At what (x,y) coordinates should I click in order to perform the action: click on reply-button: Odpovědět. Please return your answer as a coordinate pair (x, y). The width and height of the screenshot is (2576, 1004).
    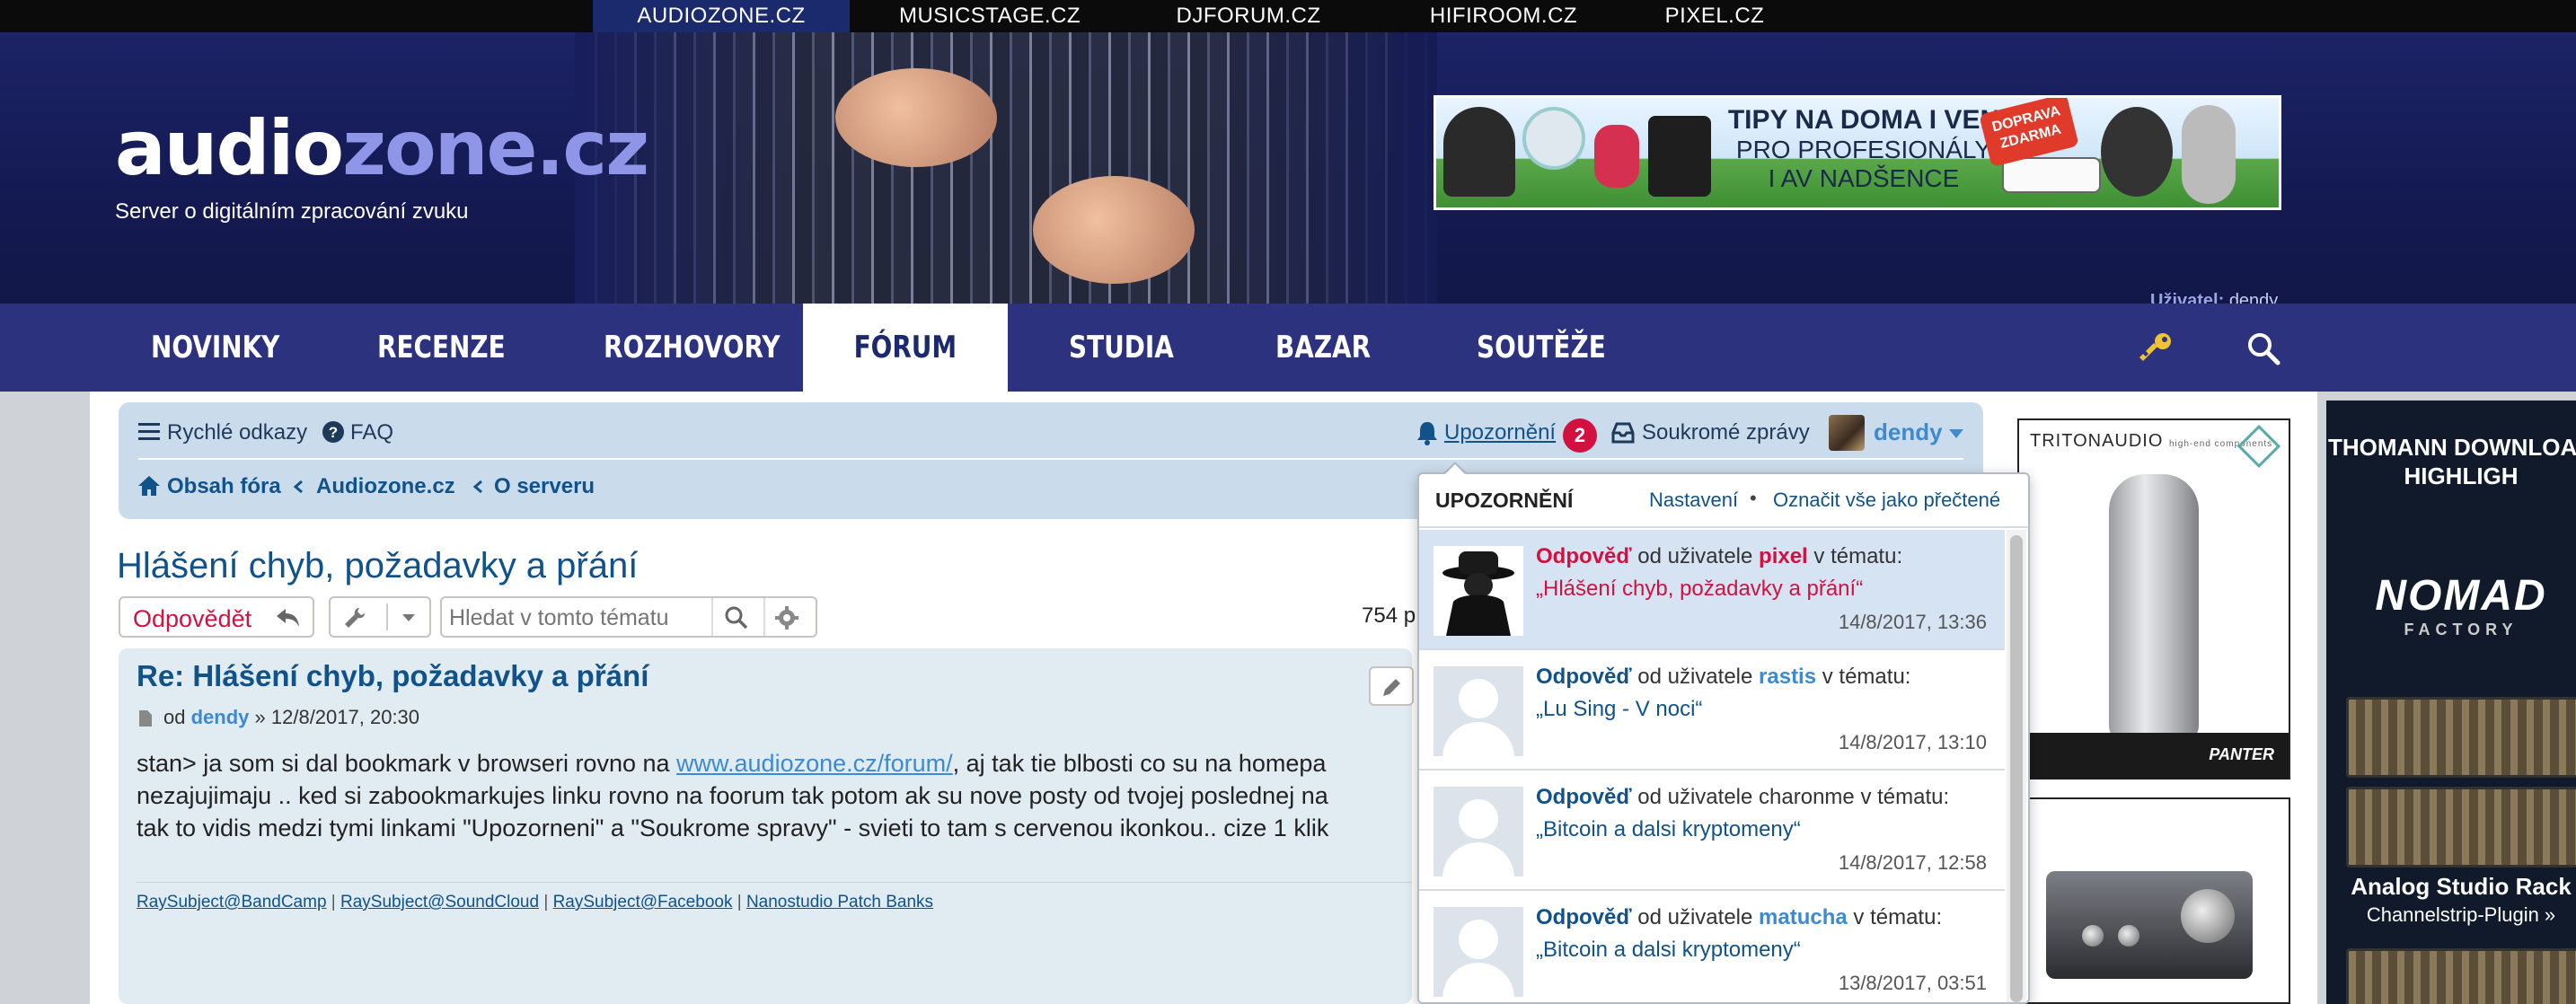
    Looking at the image, I should click on (216, 617).